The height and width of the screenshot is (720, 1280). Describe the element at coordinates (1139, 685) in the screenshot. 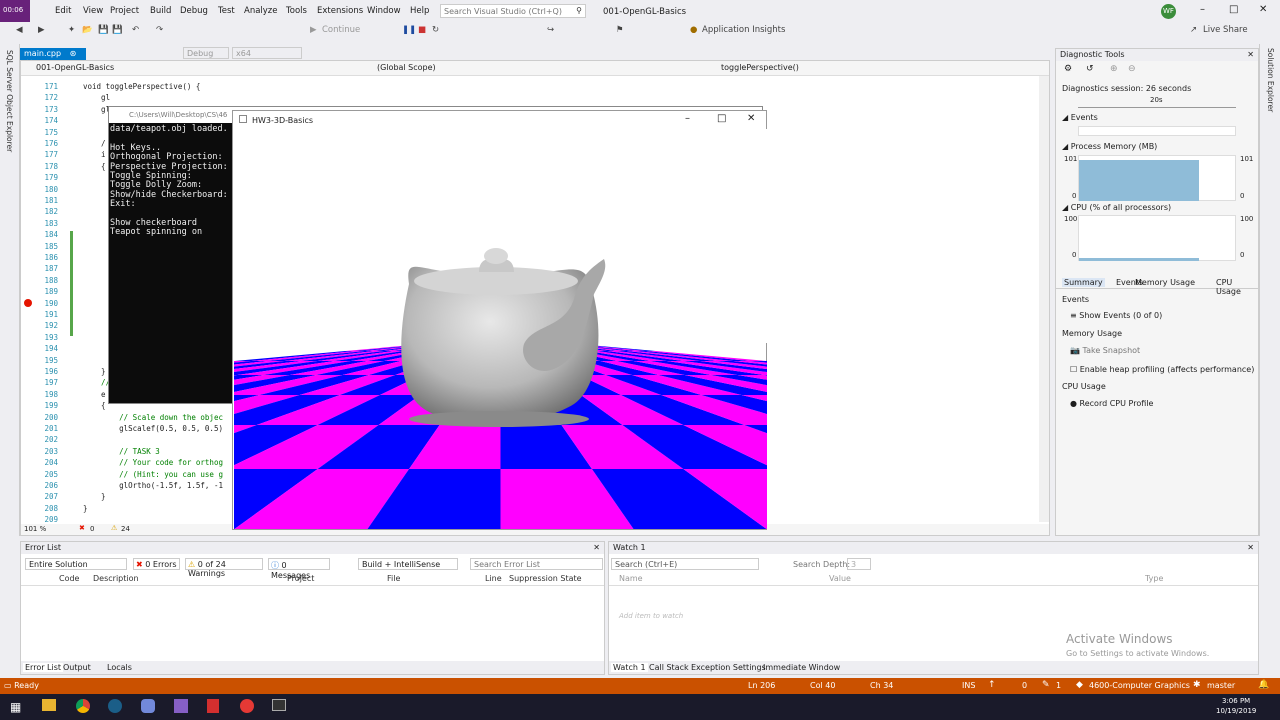

I see `status-repo: 4600-Computer Graphics` at that location.